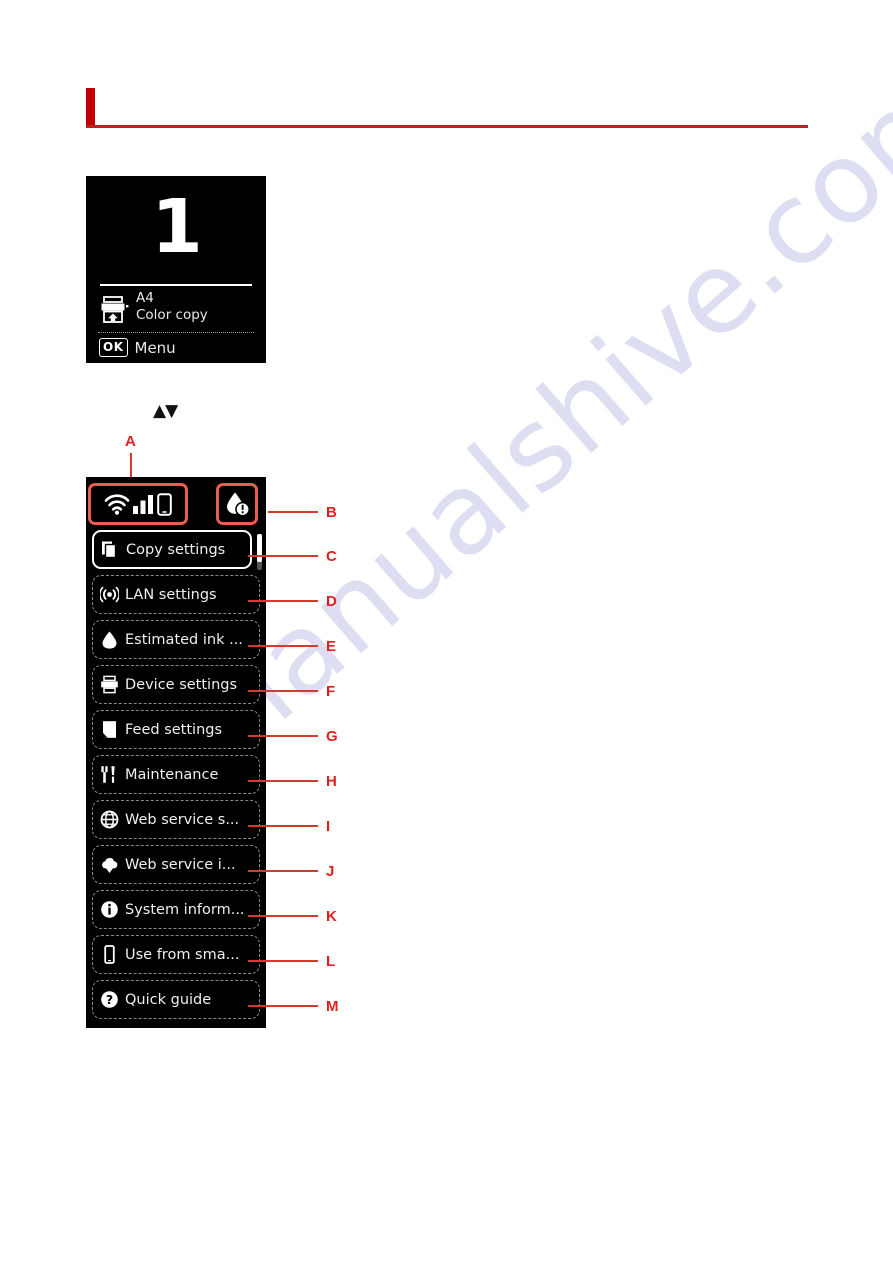 The width and height of the screenshot is (893, 1263). Describe the element at coordinates (155, 347) in the screenshot. I see `menu-hint-label: Menu` at that location.